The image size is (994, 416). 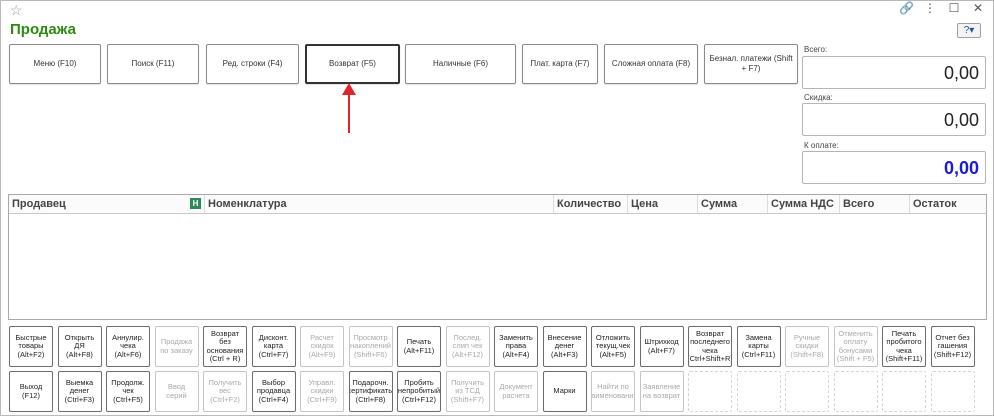 I want to click on col-remainder: Остаток, so click(x=948, y=204).